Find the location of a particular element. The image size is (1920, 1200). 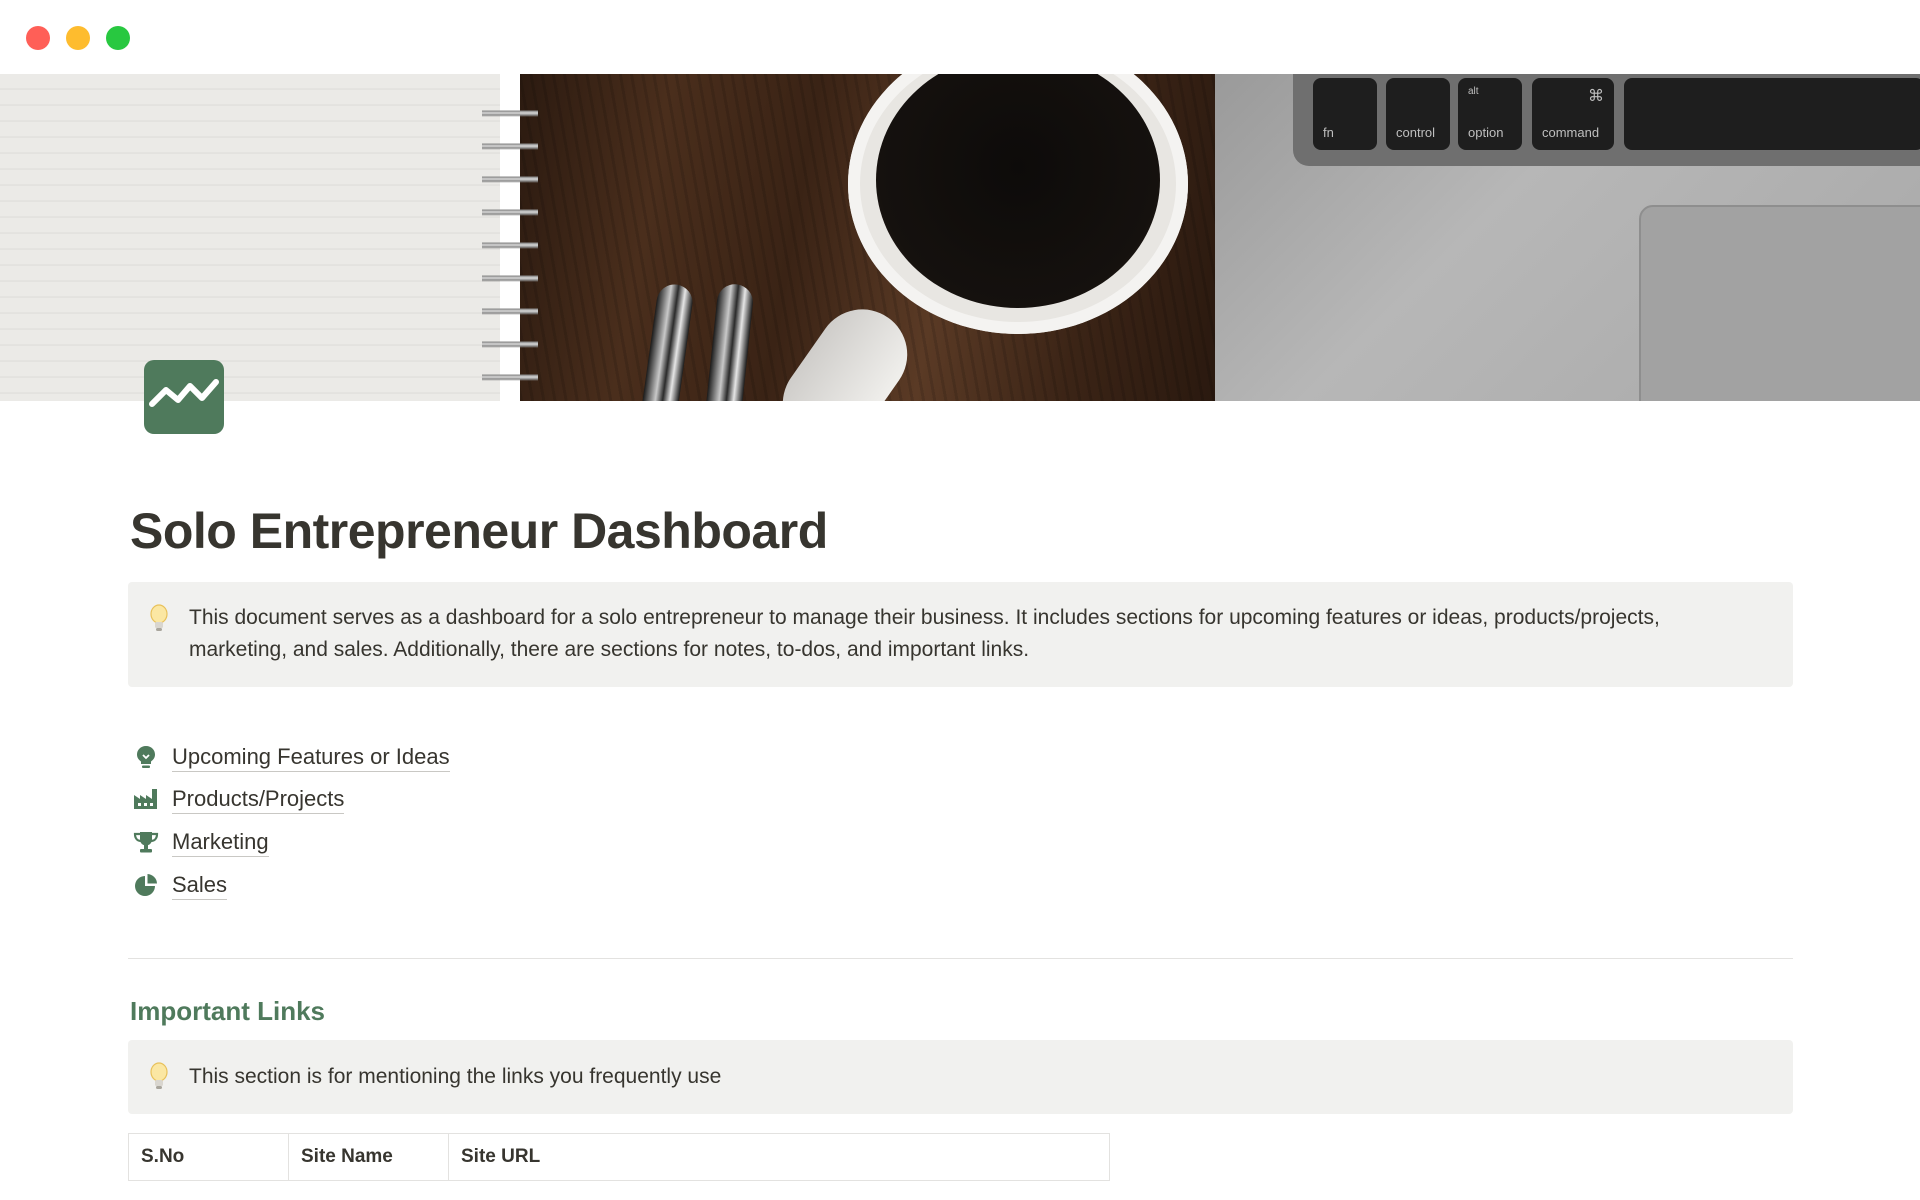

table-header-sno: S.No is located at coordinates (209, 1157).